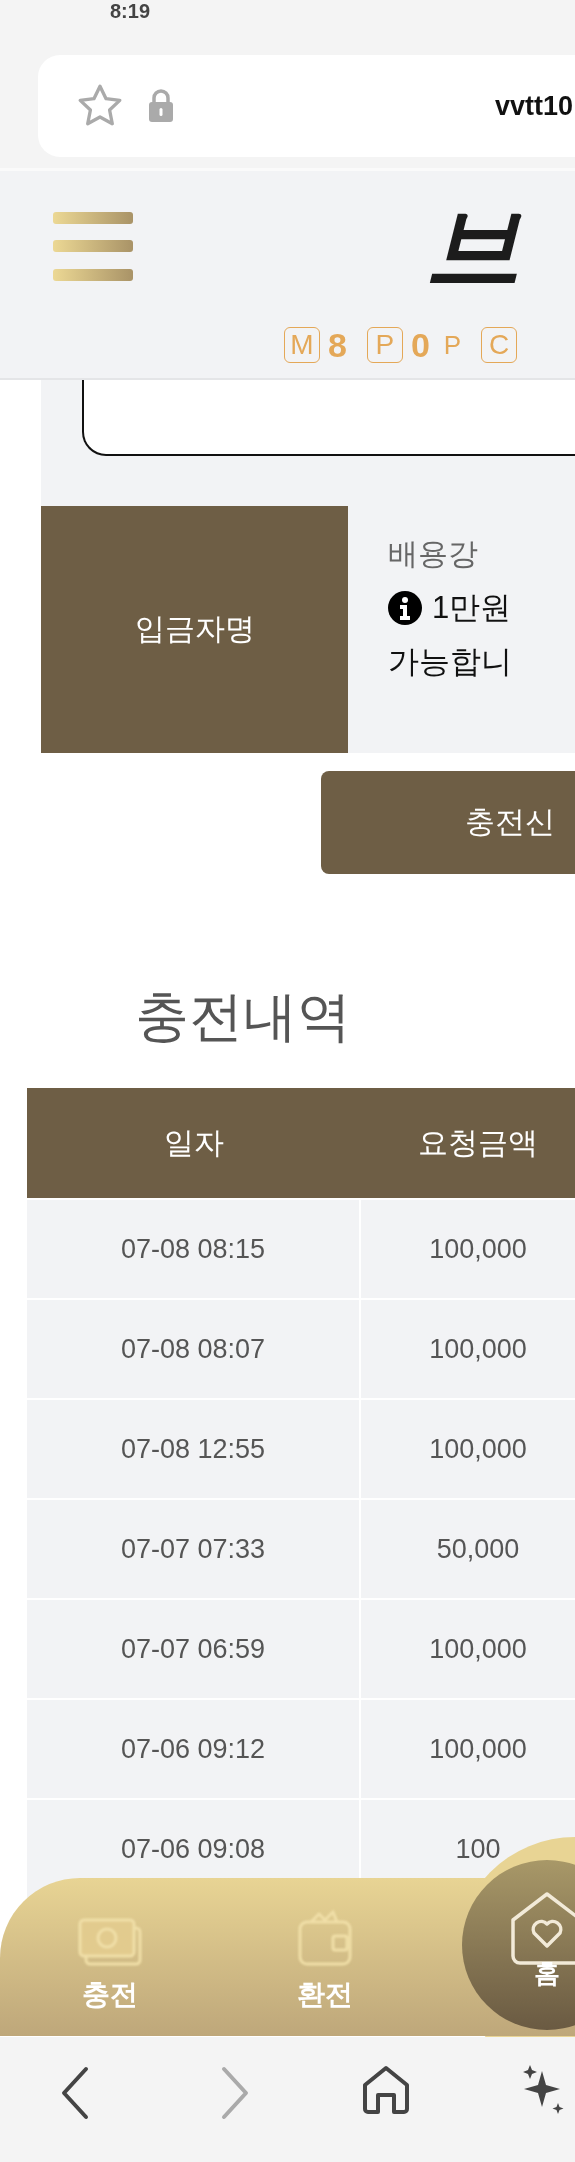 The image size is (575, 2162). What do you see at coordinates (534, 106) in the screenshot?
I see `url-text: vvtt10` at bounding box center [534, 106].